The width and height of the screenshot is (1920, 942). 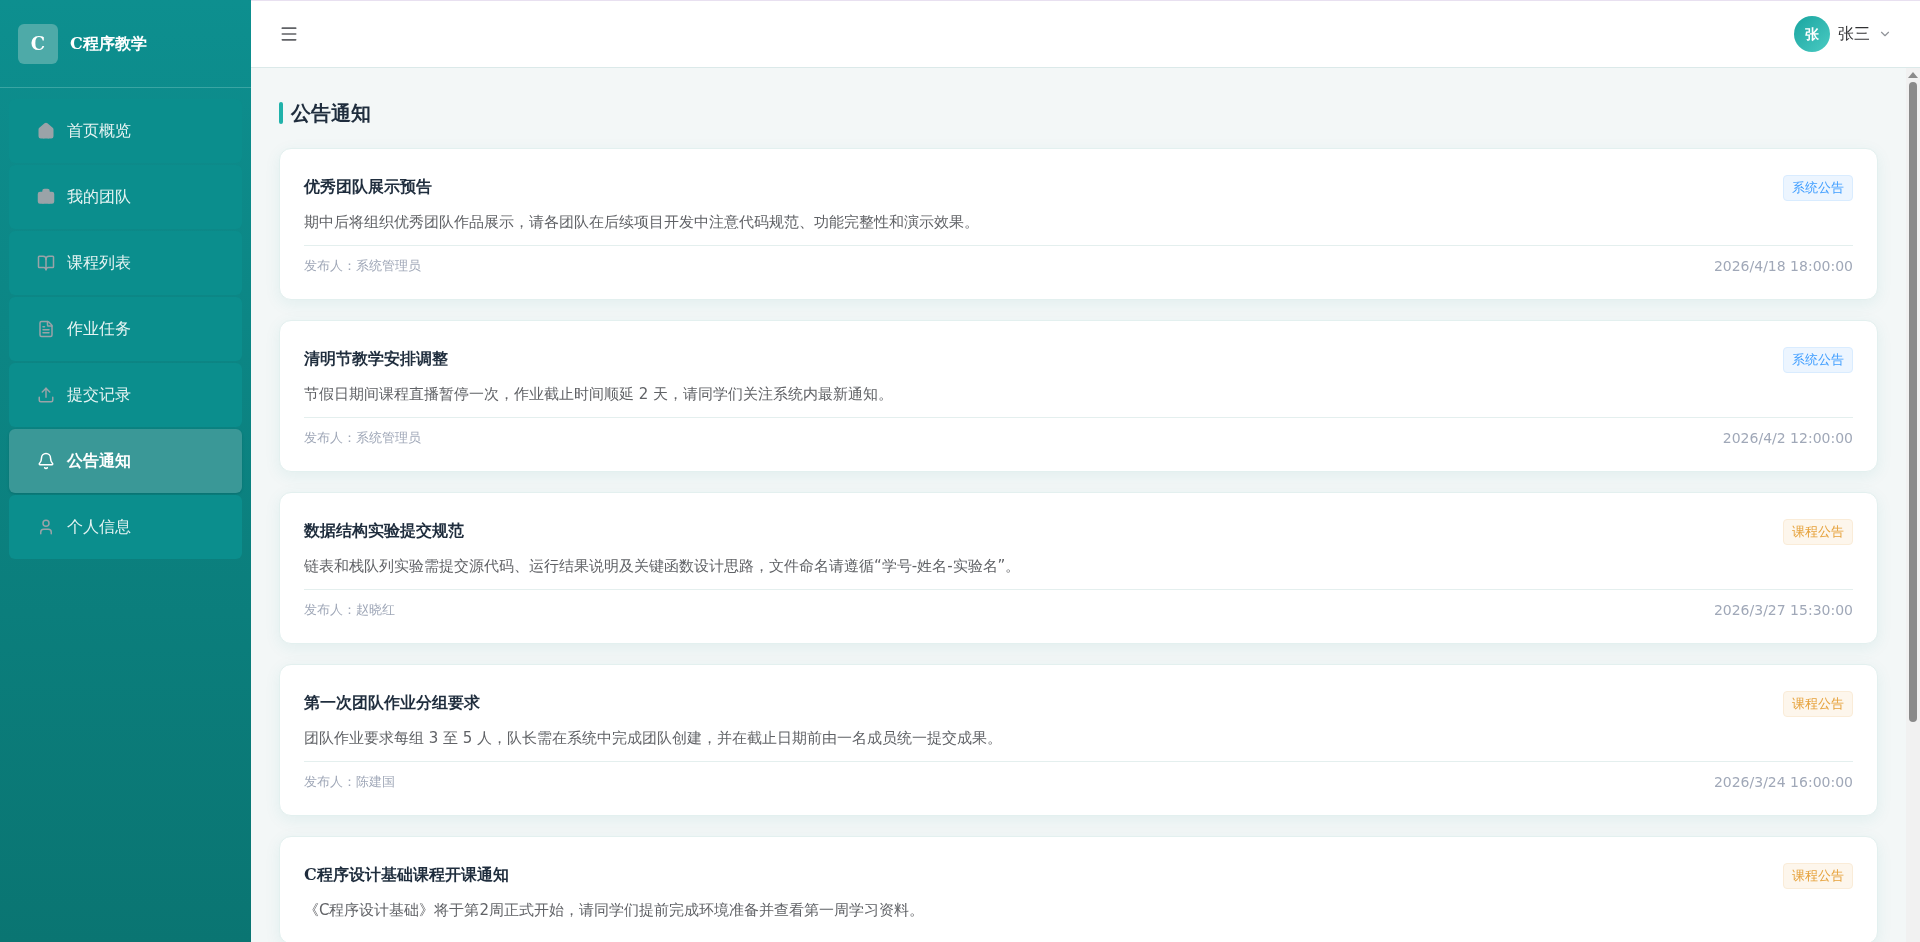 I want to click on bell-icon, so click(x=46, y=461).